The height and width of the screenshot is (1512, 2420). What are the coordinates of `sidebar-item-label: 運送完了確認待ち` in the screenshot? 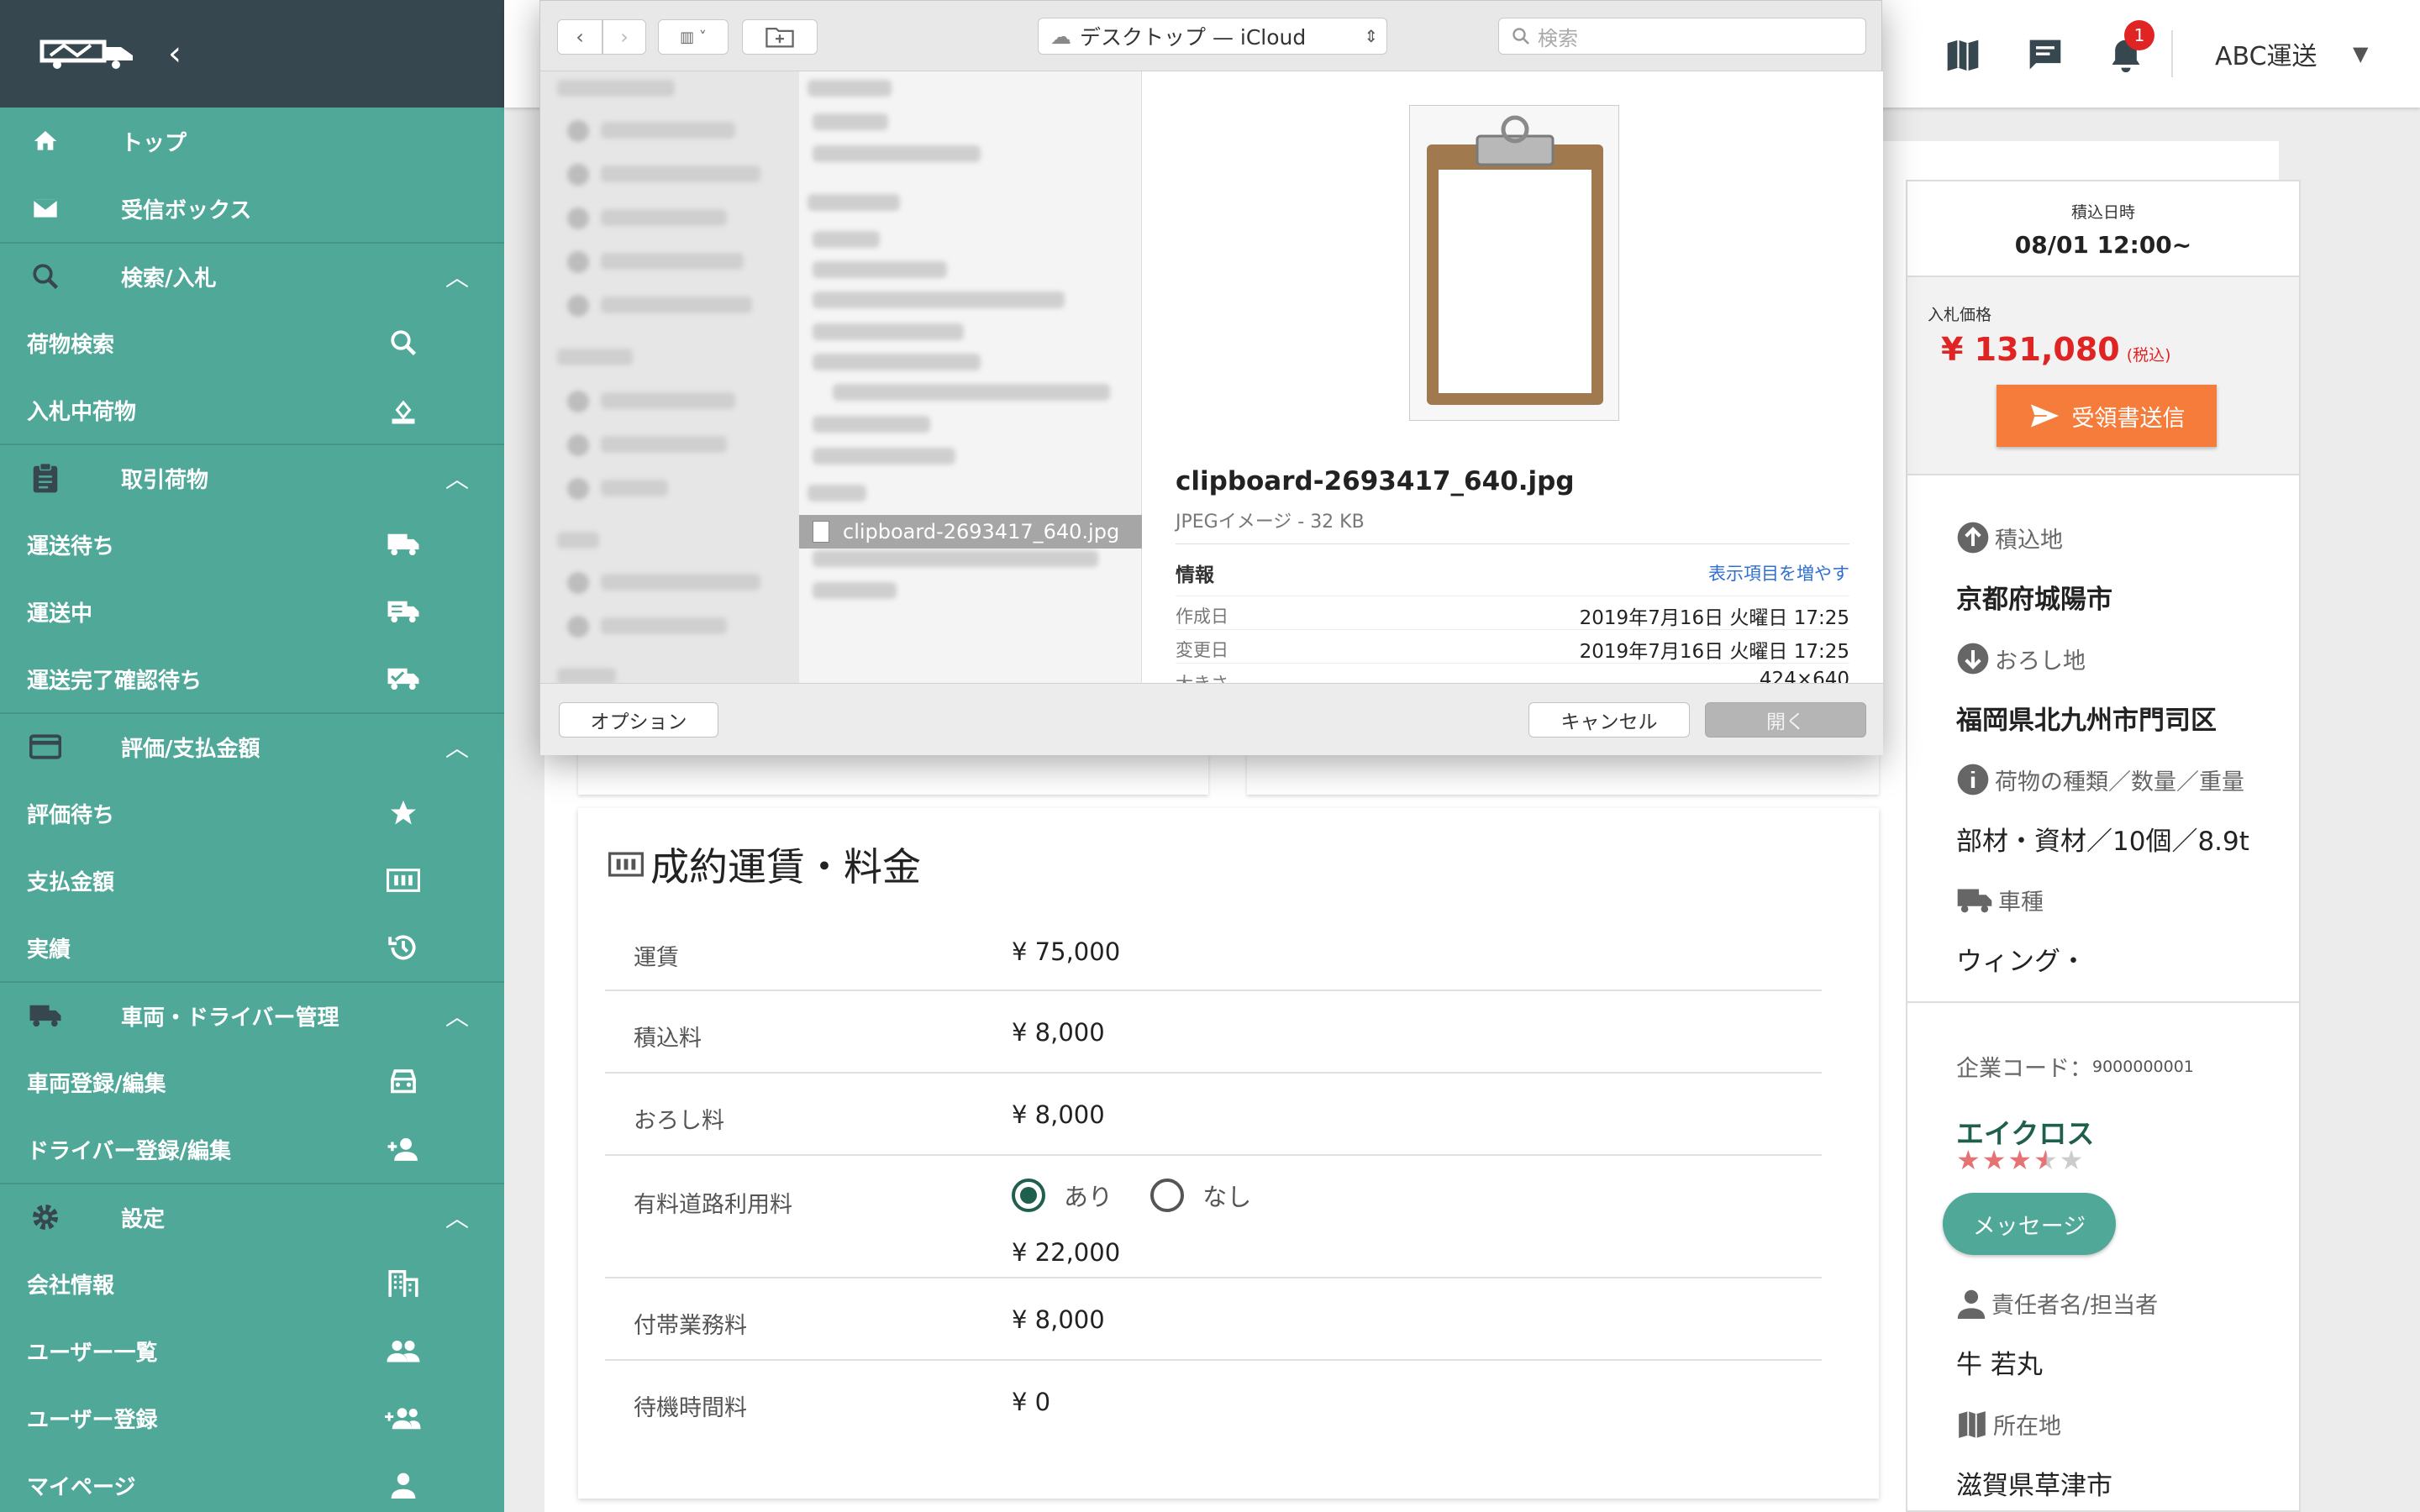 It's located at (115, 681).